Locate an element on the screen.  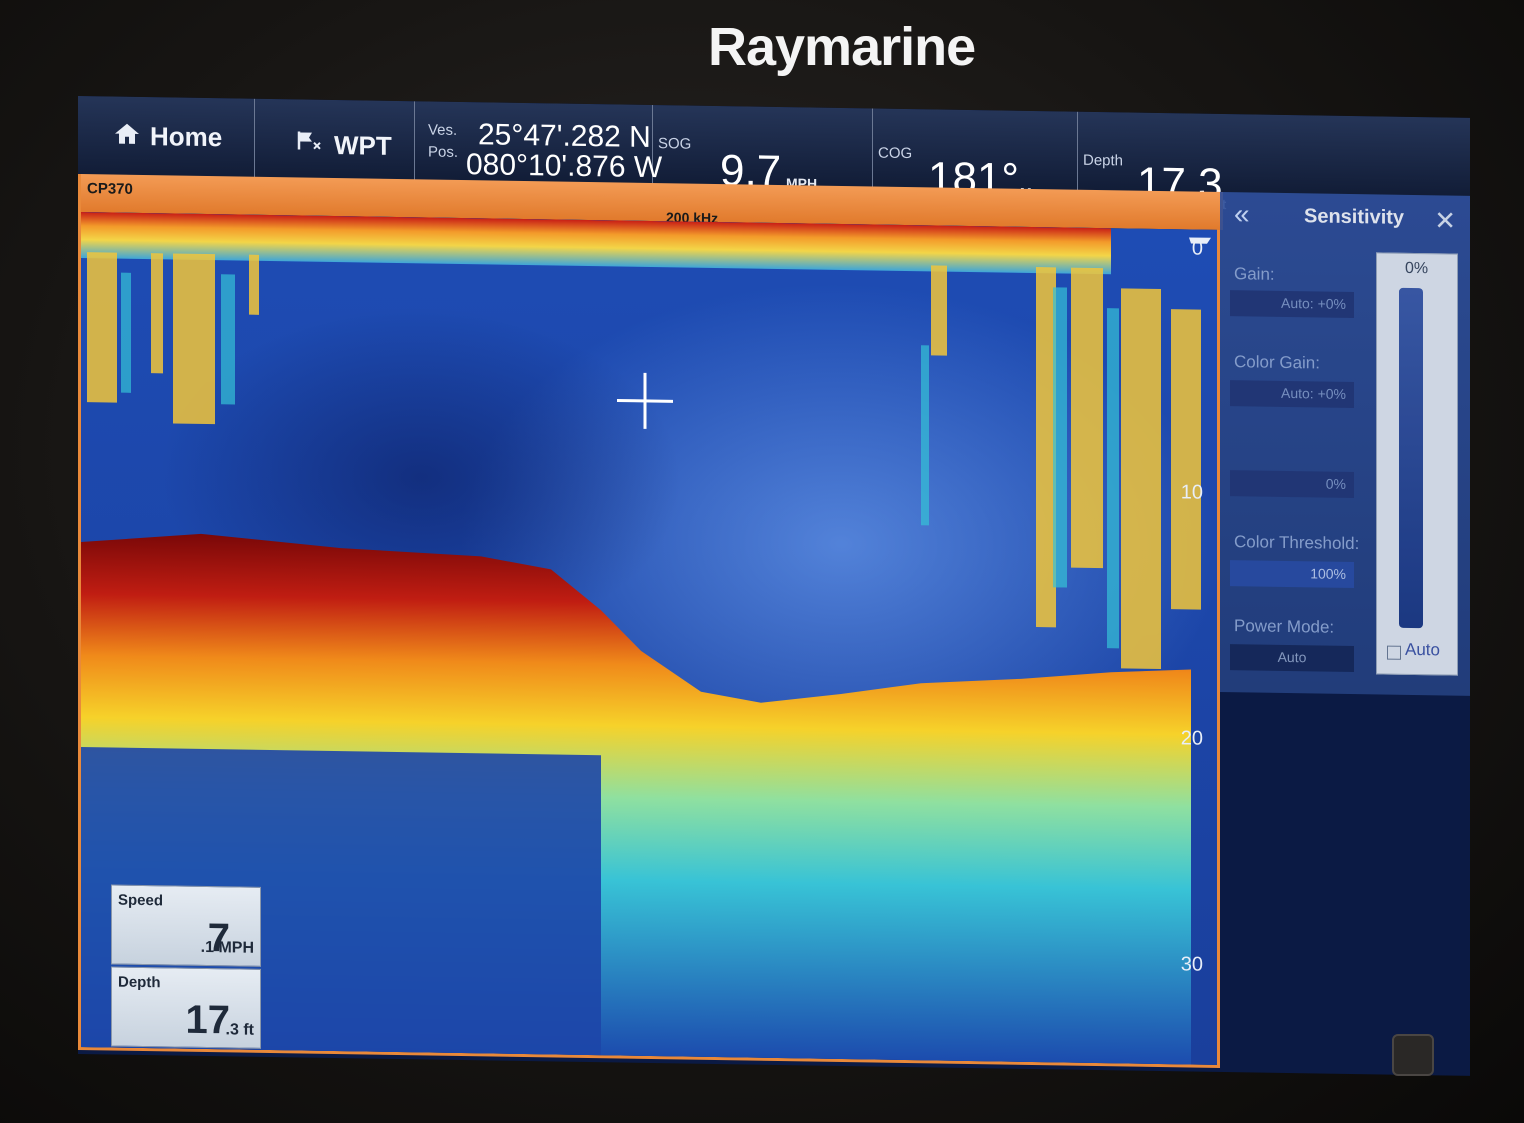
sog-label: SOG is located at coordinates (675, 144).